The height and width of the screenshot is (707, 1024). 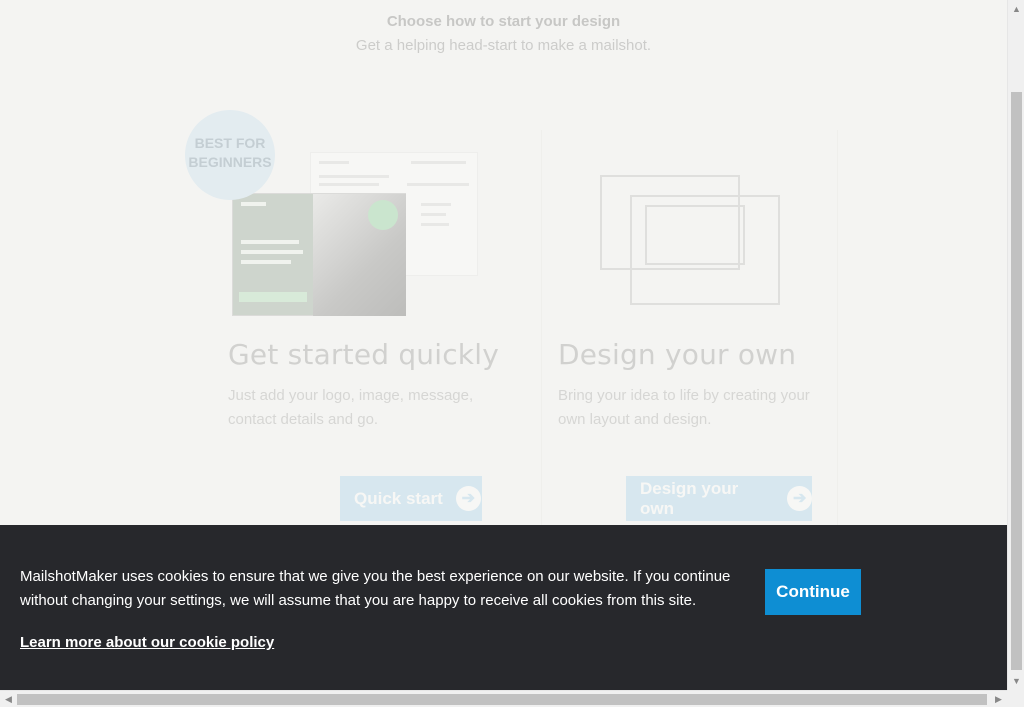 I want to click on vertical-scrollbar: ▲ ▼, so click(x=1015, y=345).